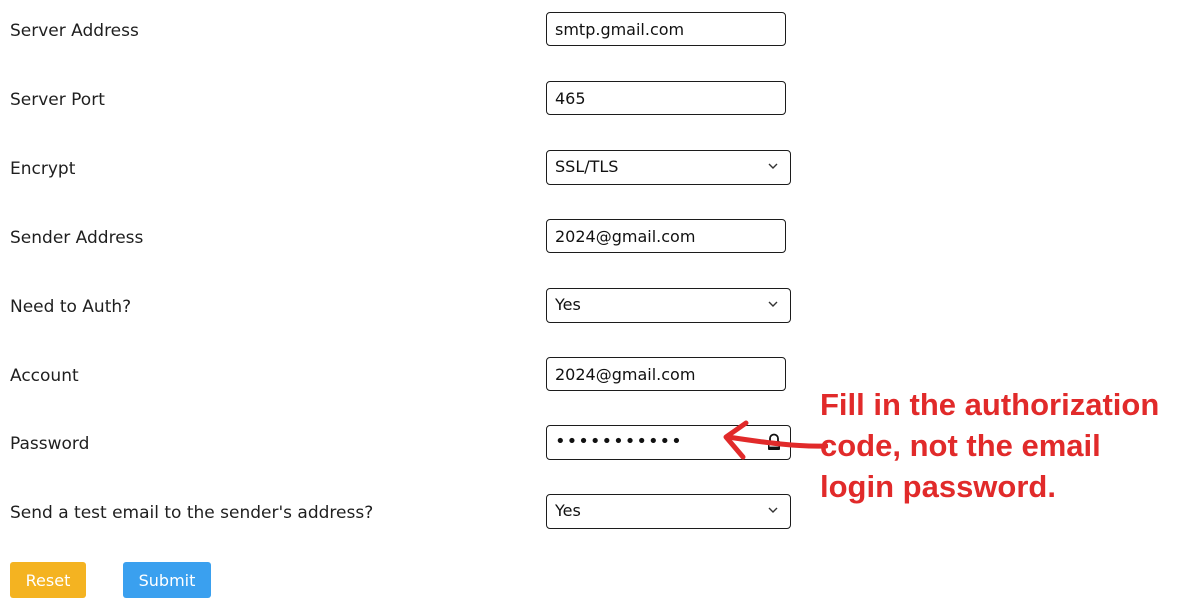 The width and height of the screenshot is (1200, 598). Describe the element at coordinates (666, 374) in the screenshot. I see `account-input` at that location.